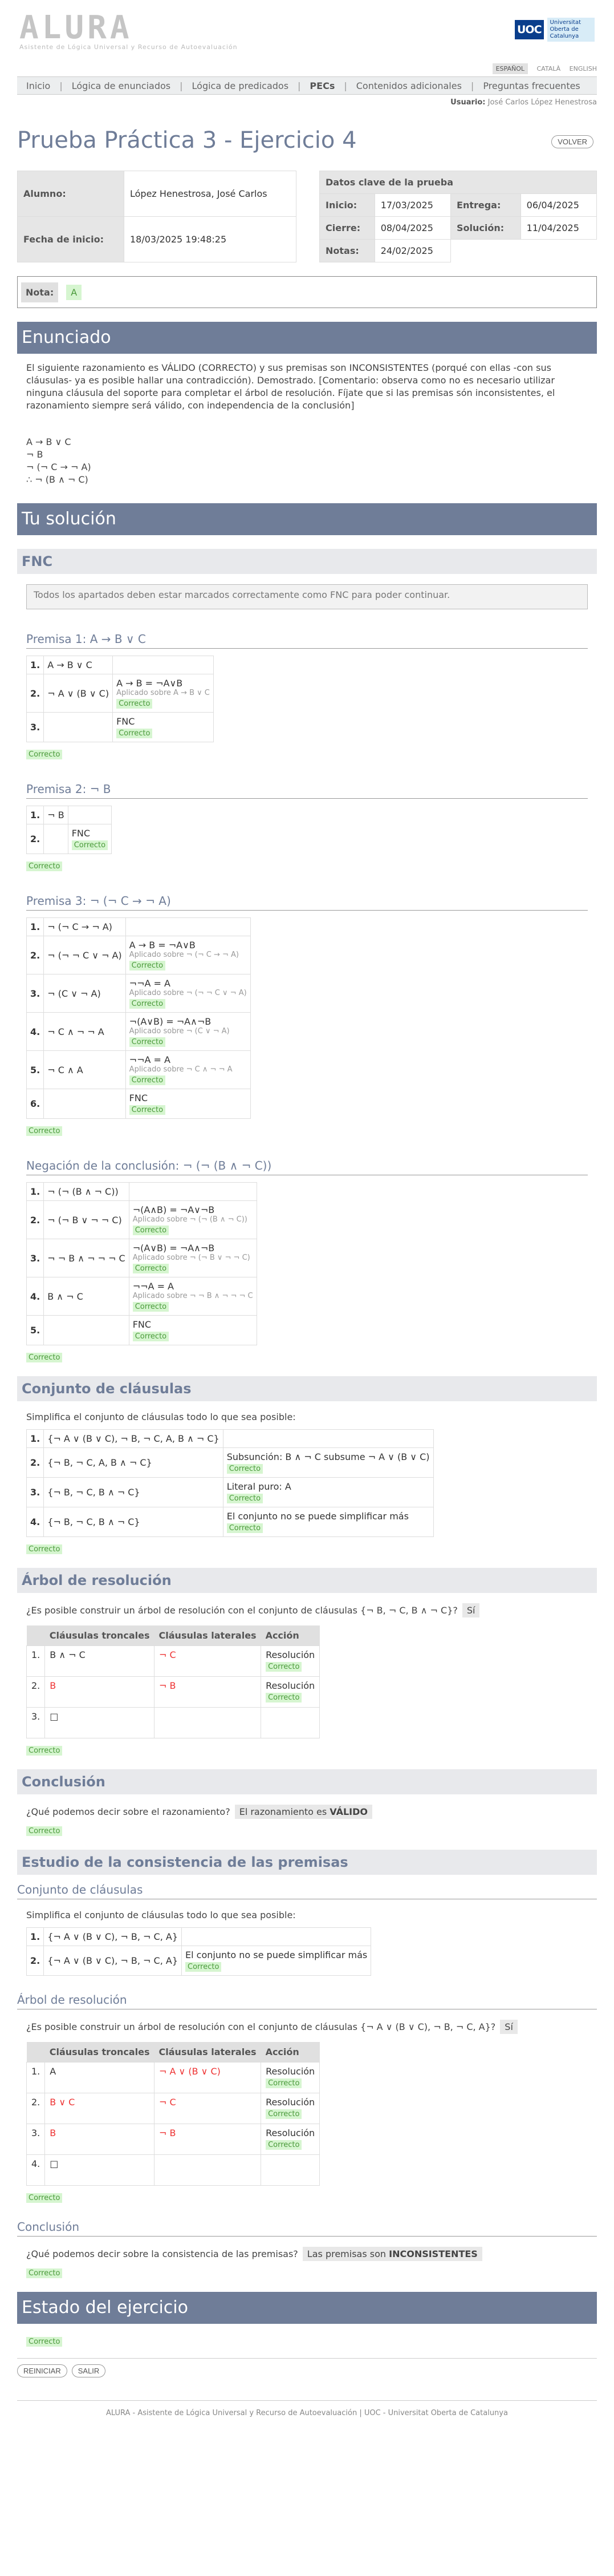 This screenshot has height=2576, width=614. What do you see at coordinates (35, 665) in the screenshot?
I see `step-number: 1.` at bounding box center [35, 665].